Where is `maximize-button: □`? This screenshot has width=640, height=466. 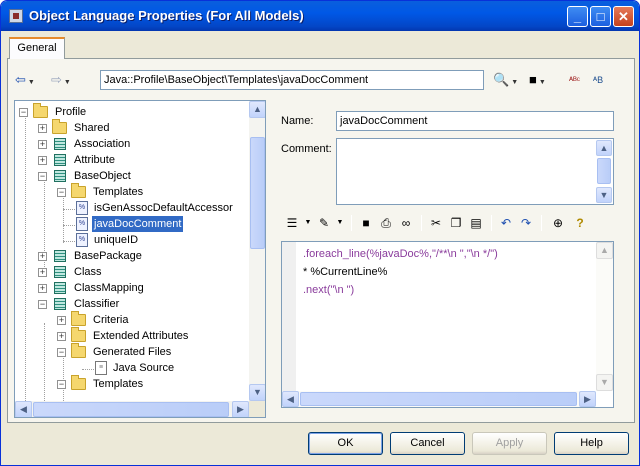
maximize-button: □ is located at coordinates (600, 16).